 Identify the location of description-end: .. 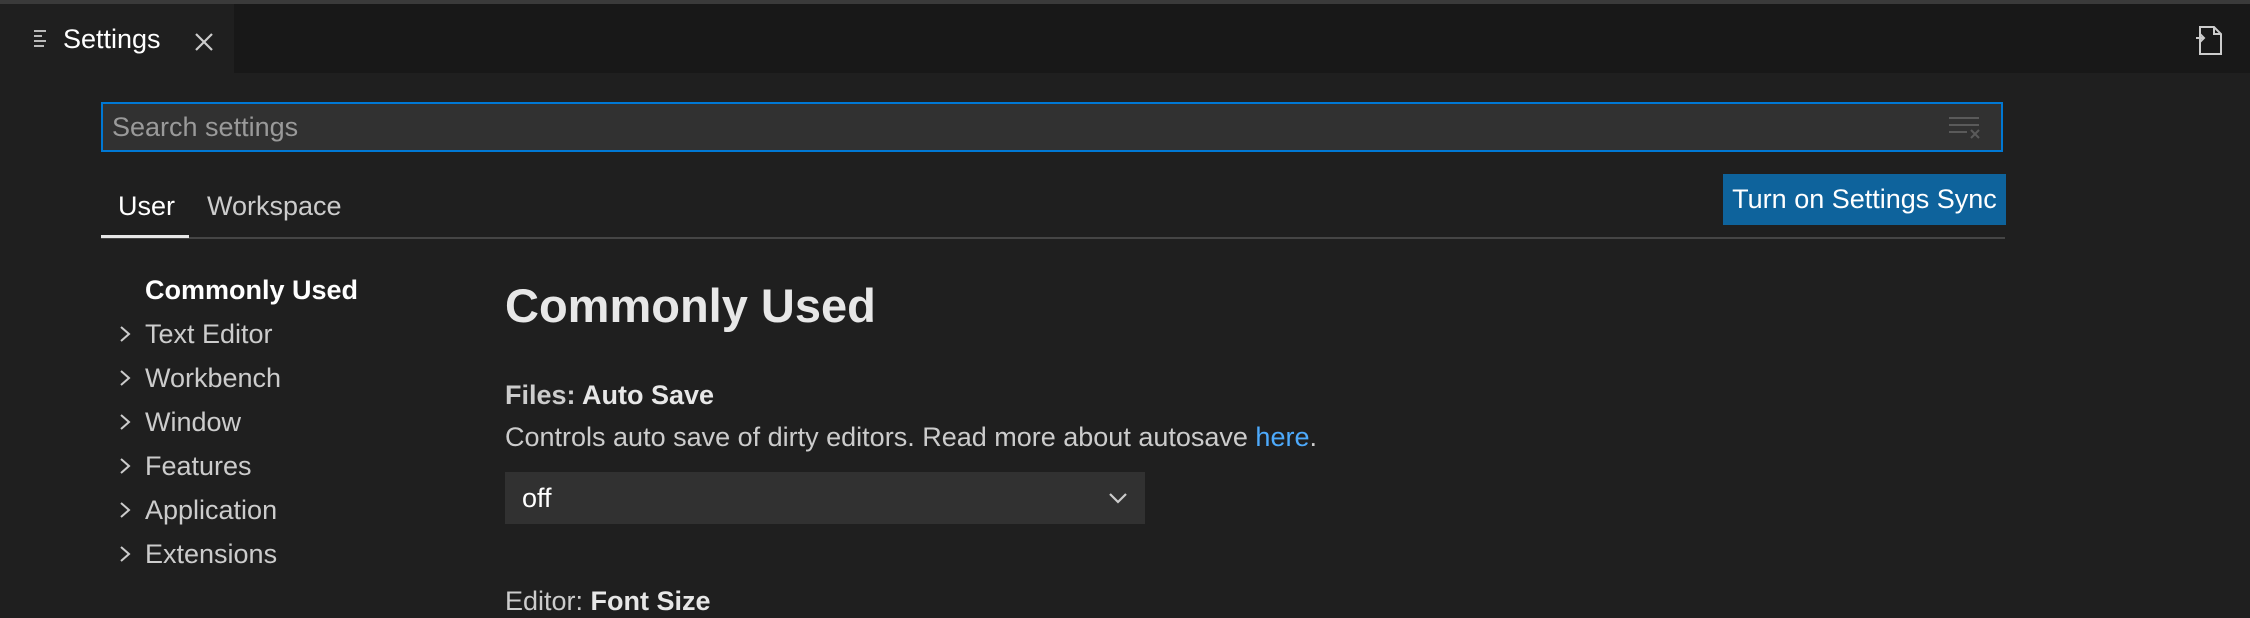
(1313, 437).